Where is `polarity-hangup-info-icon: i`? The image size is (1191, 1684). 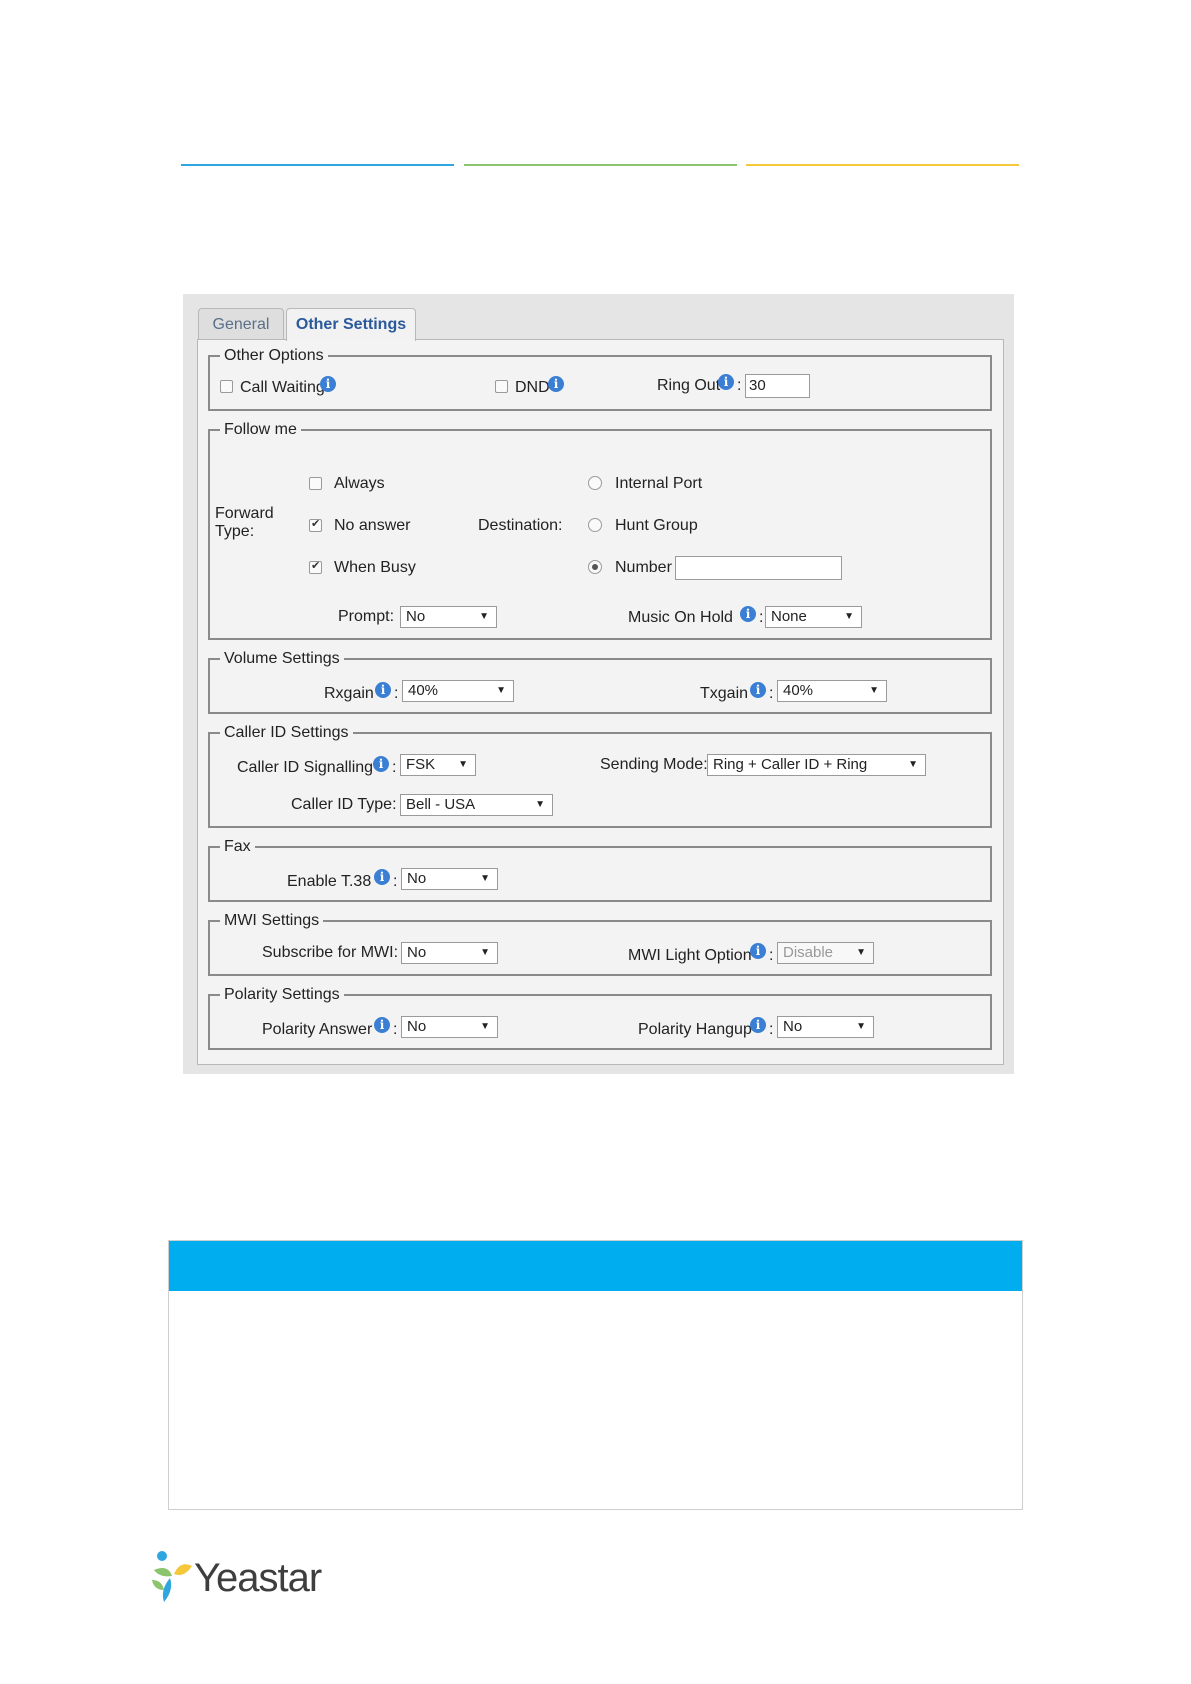
polarity-hangup-info-icon: i is located at coordinates (758, 1025).